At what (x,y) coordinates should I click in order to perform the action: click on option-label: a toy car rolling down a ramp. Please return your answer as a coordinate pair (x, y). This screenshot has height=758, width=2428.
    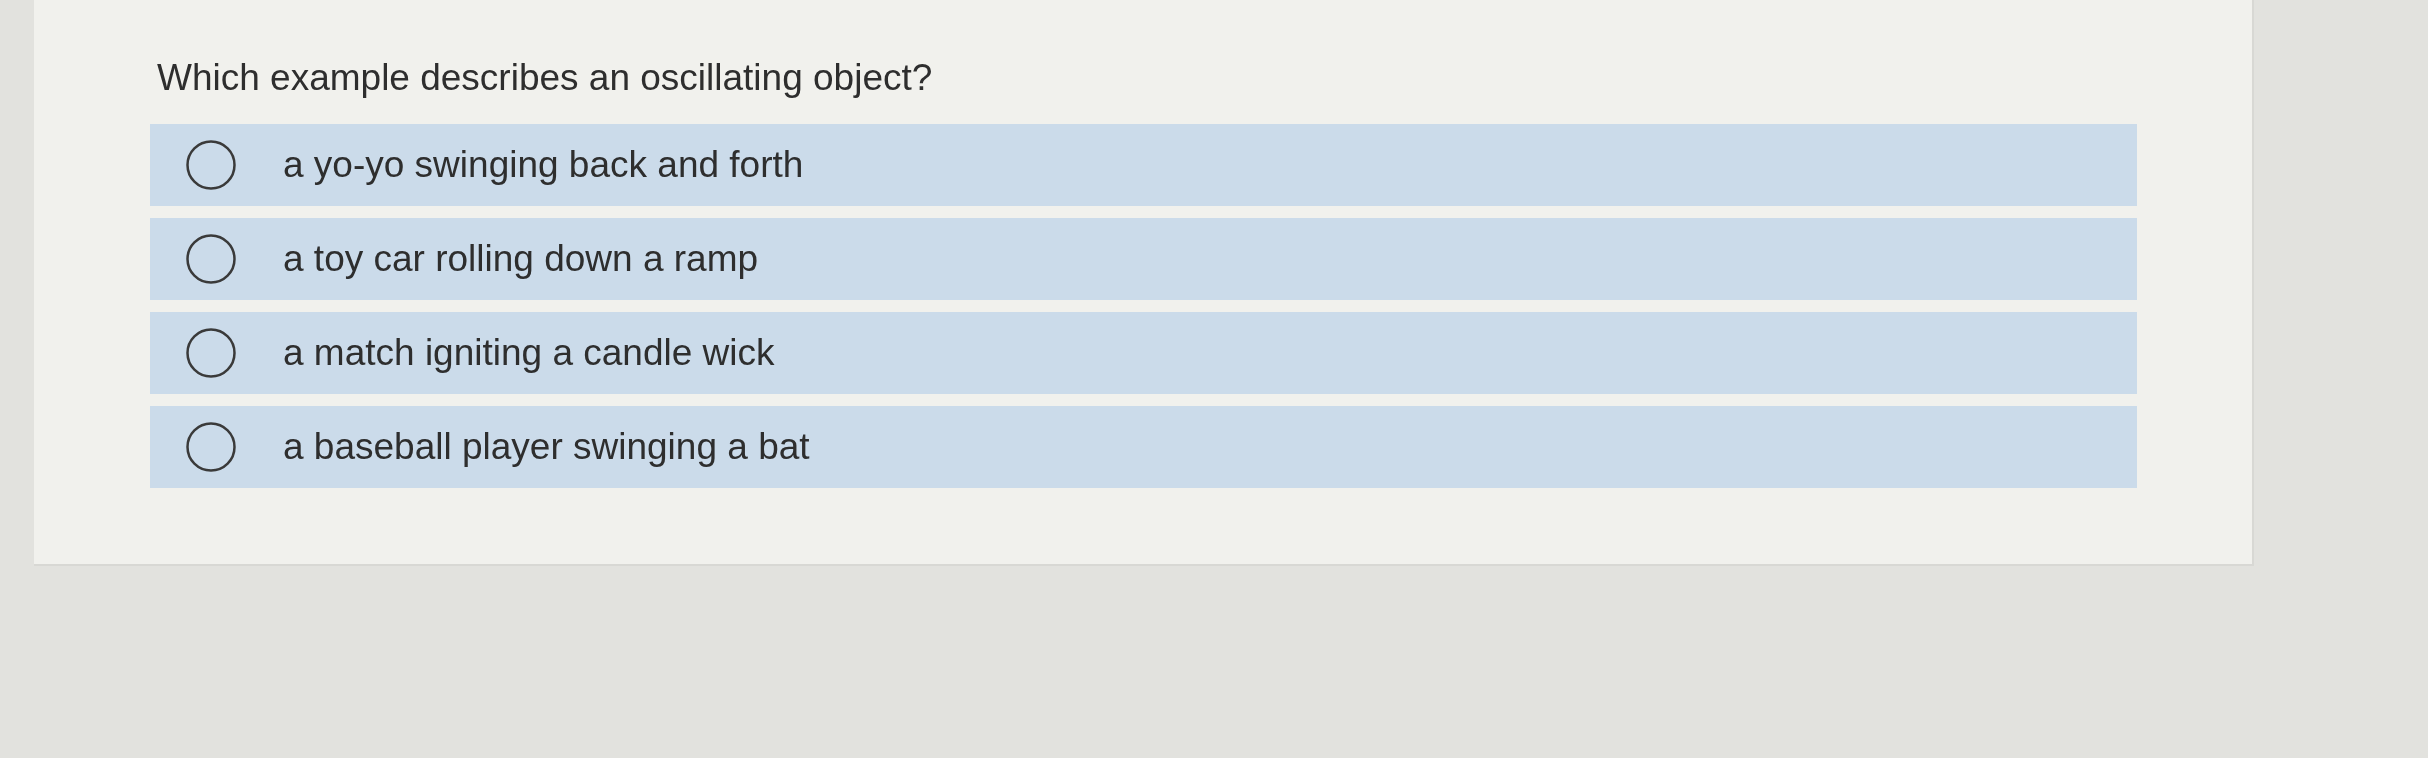
    Looking at the image, I should click on (521, 259).